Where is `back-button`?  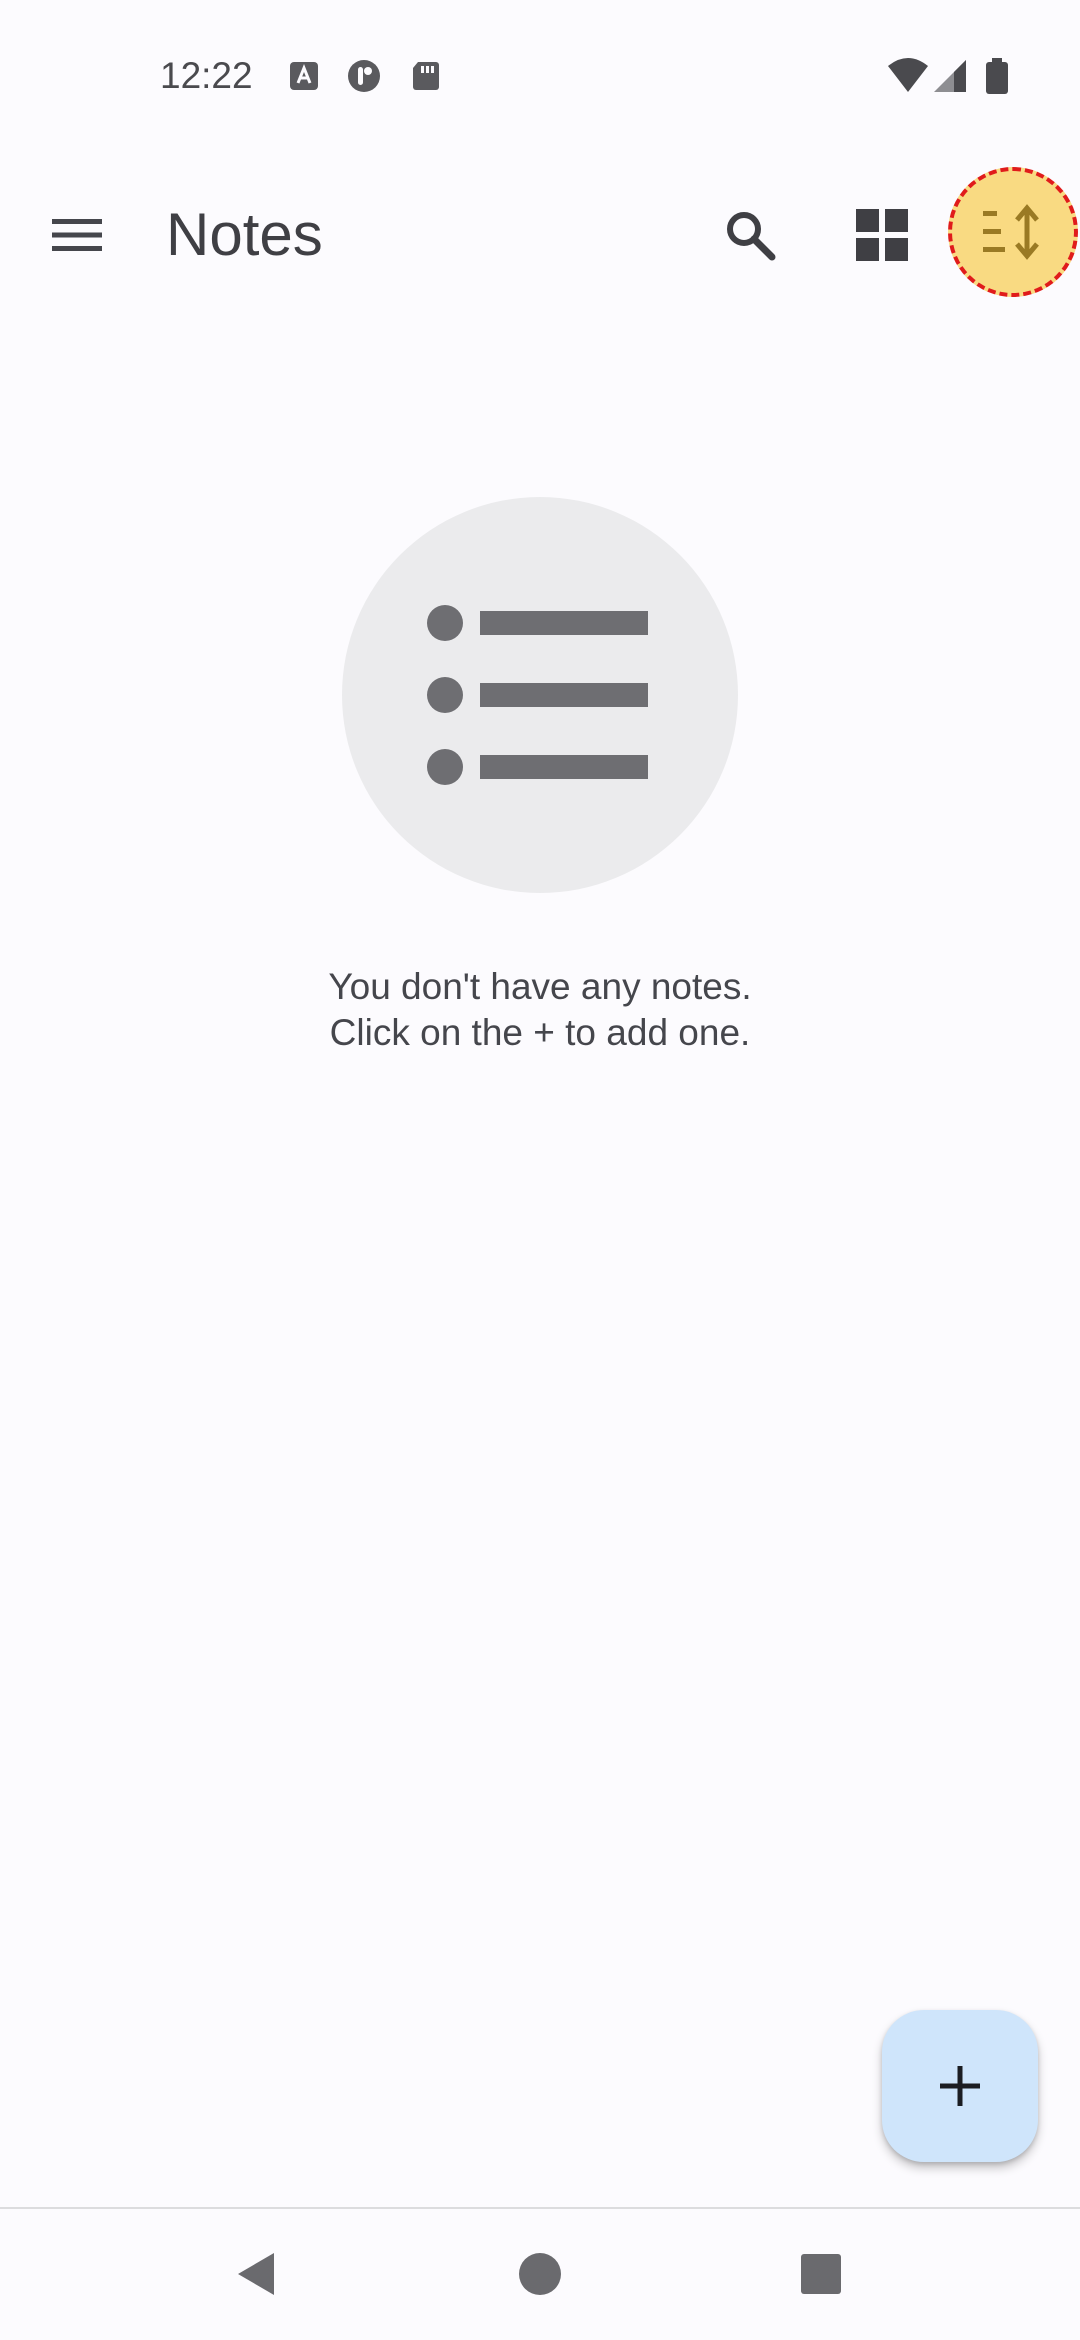
back-button is located at coordinates (257, 2274).